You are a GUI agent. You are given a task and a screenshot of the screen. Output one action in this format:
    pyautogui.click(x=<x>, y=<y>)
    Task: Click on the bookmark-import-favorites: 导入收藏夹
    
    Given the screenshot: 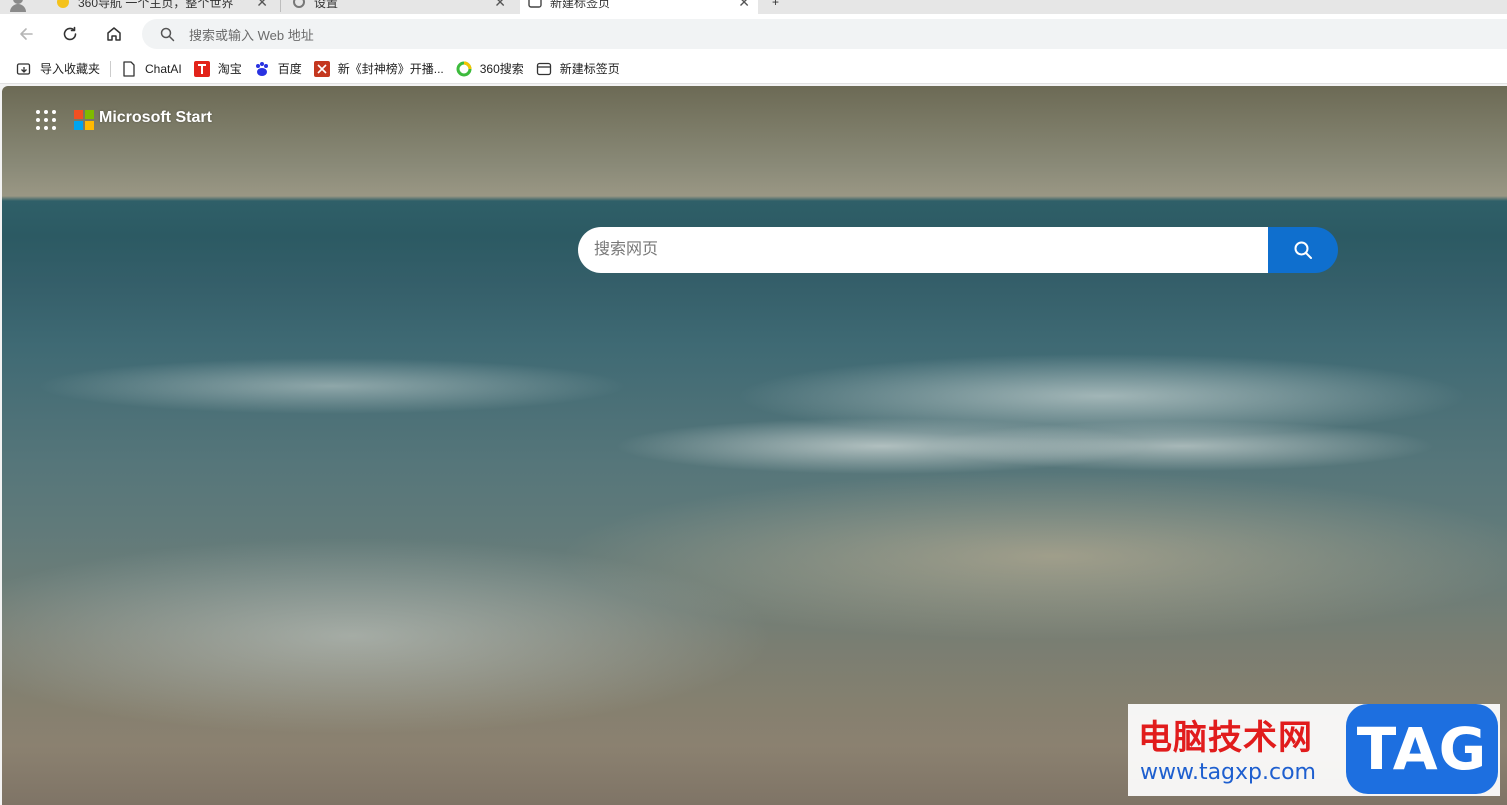 What is the action you would take?
    pyautogui.click(x=58, y=69)
    